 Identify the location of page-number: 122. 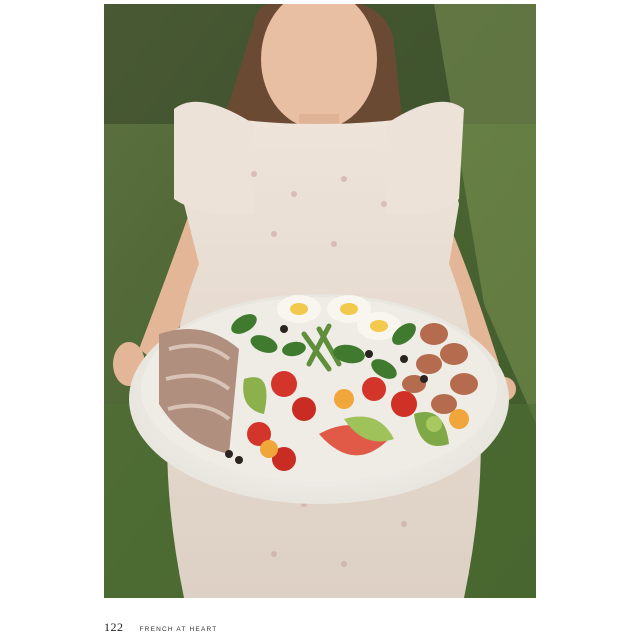
(114, 627).